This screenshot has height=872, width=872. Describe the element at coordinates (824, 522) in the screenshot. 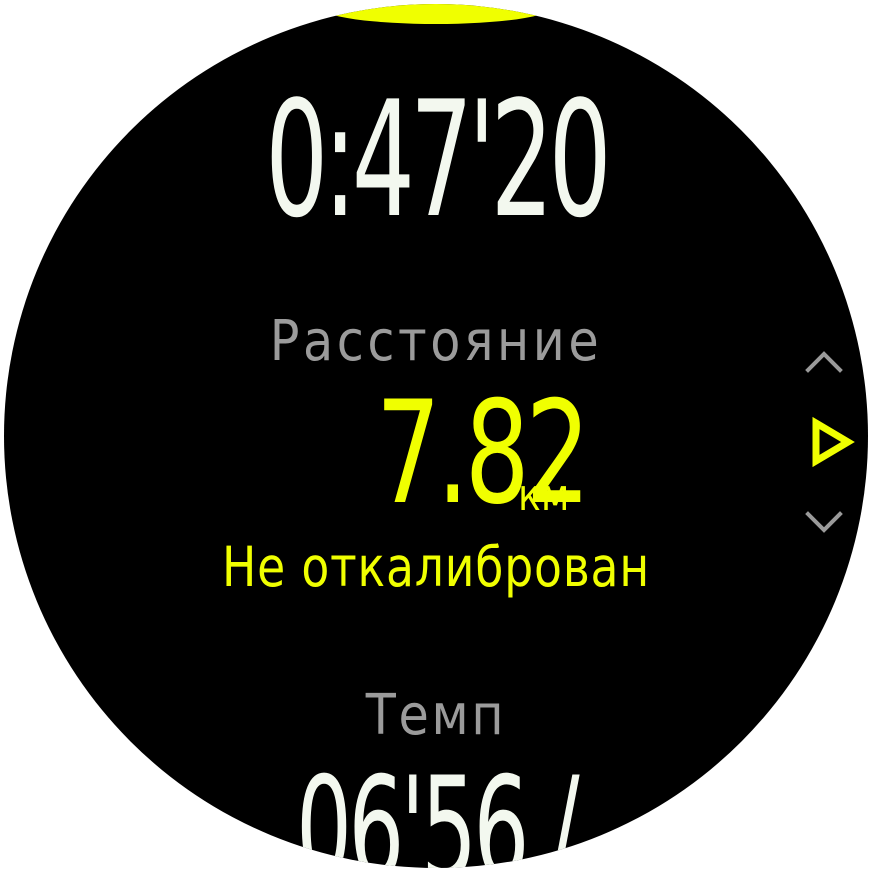

I see `chevron-down-icon` at that location.